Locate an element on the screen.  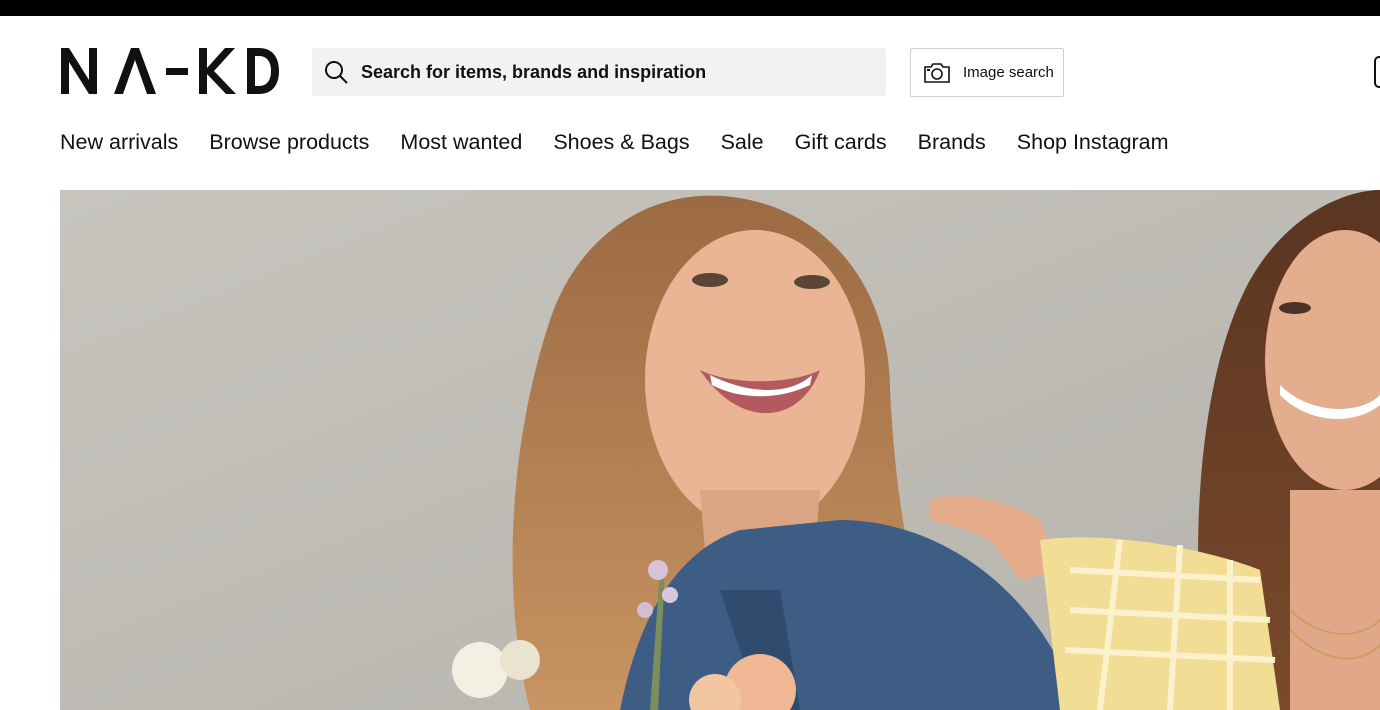
search-input is located at coordinates (623, 72).